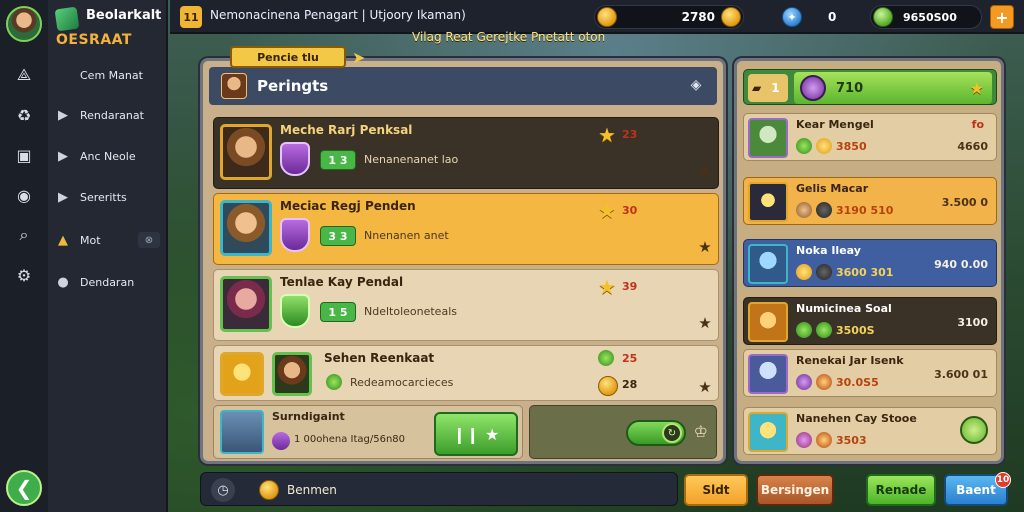  Describe the element at coordinates (63, 282) in the screenshot. I see `chat-icon: ●` at that location.